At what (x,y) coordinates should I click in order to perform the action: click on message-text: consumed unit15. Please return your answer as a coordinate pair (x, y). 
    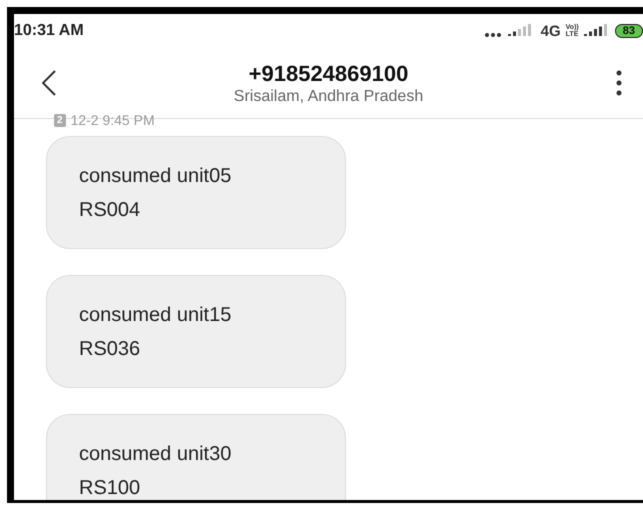
    Looking at the image, I should click on (155, 315).